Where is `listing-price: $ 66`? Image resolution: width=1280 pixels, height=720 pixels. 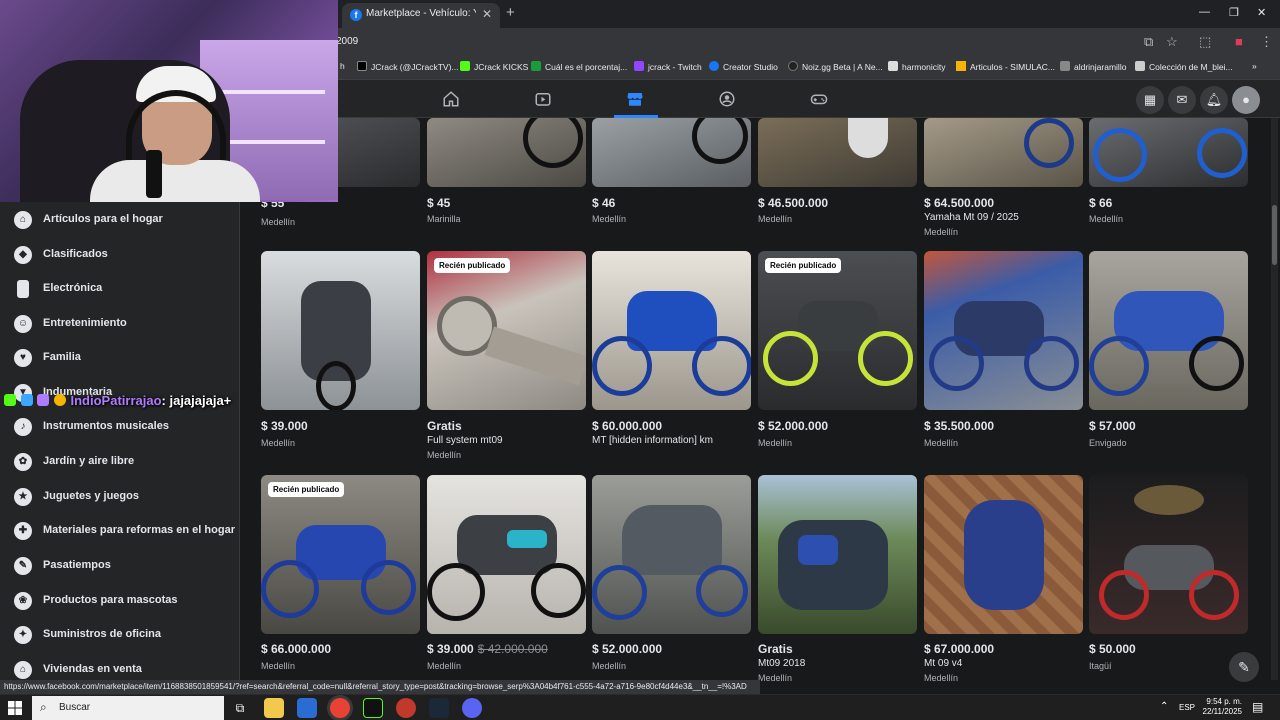 listing-price: $ 66 is located at coordinates (1101, 203).